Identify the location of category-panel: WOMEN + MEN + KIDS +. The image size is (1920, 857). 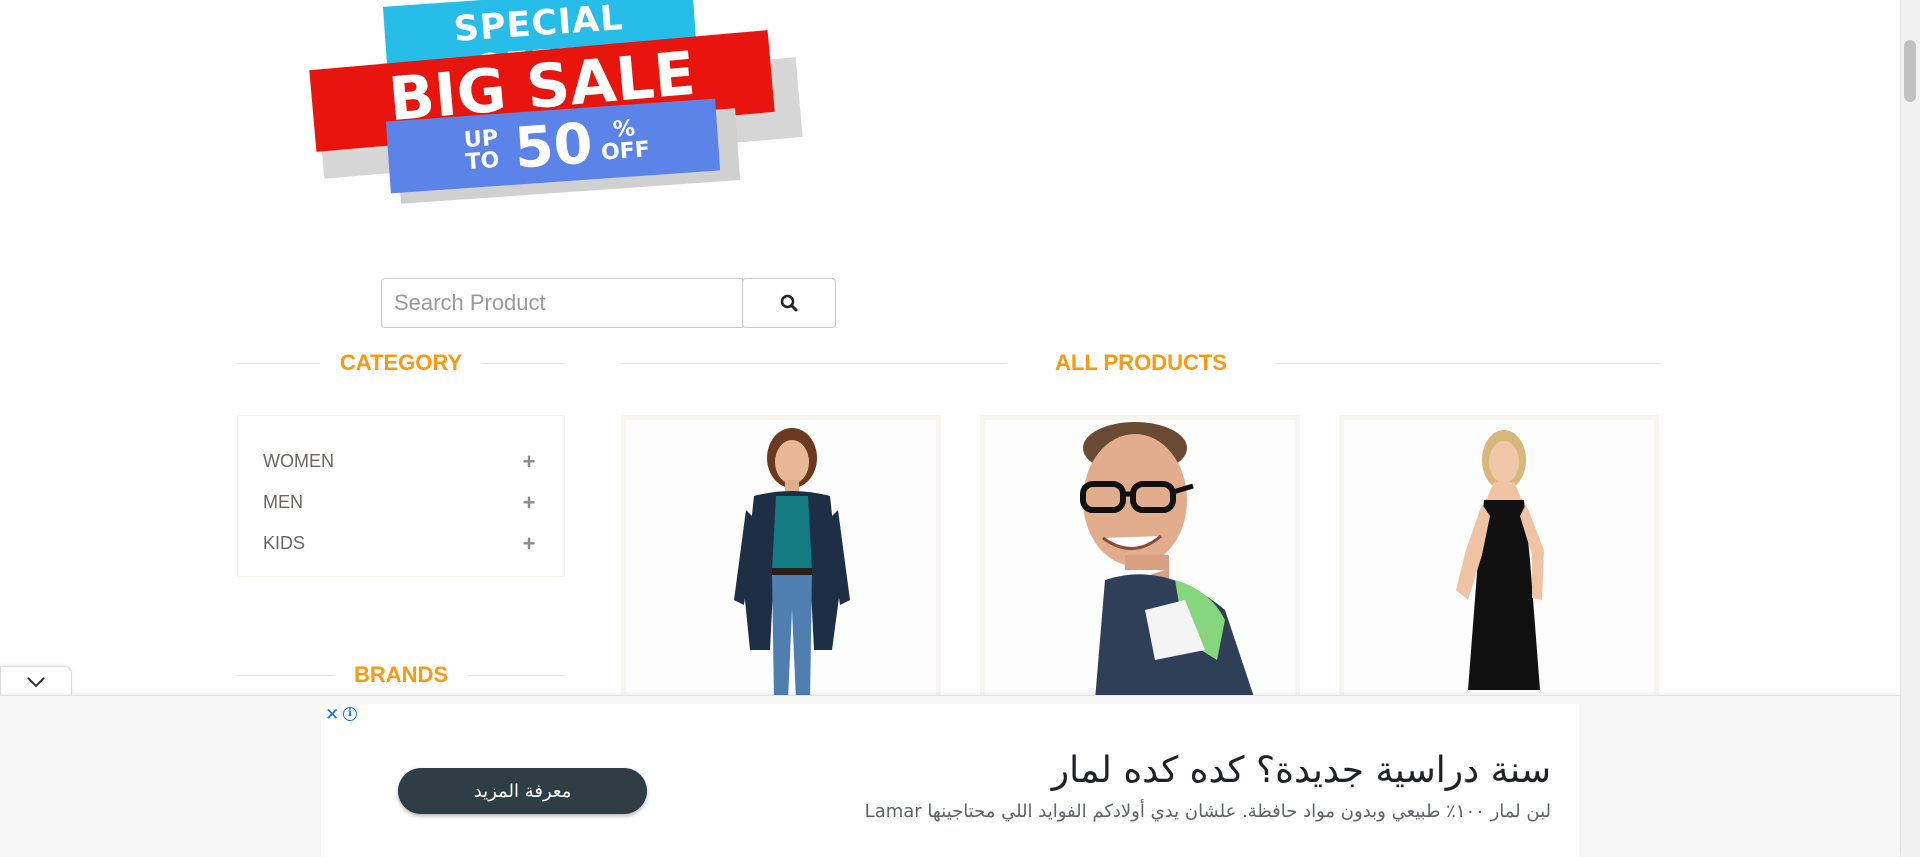
(401, 496).